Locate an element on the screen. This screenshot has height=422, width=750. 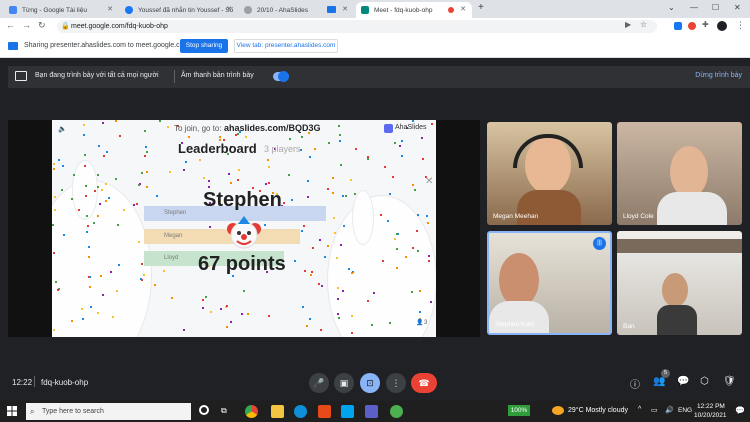
clock-date: 10/20/2021 is located at coordinates (710, 415).